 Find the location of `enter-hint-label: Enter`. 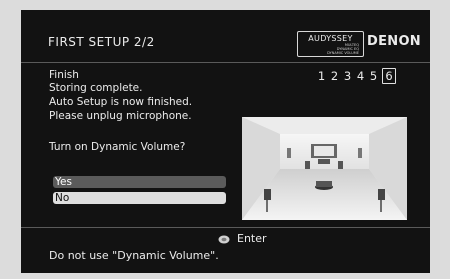

enter-hint-label: Enter is located at coordinates (252, 238).